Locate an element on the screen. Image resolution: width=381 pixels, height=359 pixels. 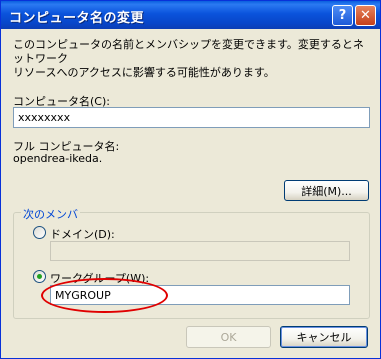
workgroup-radio is located at coordinates (39, 276).